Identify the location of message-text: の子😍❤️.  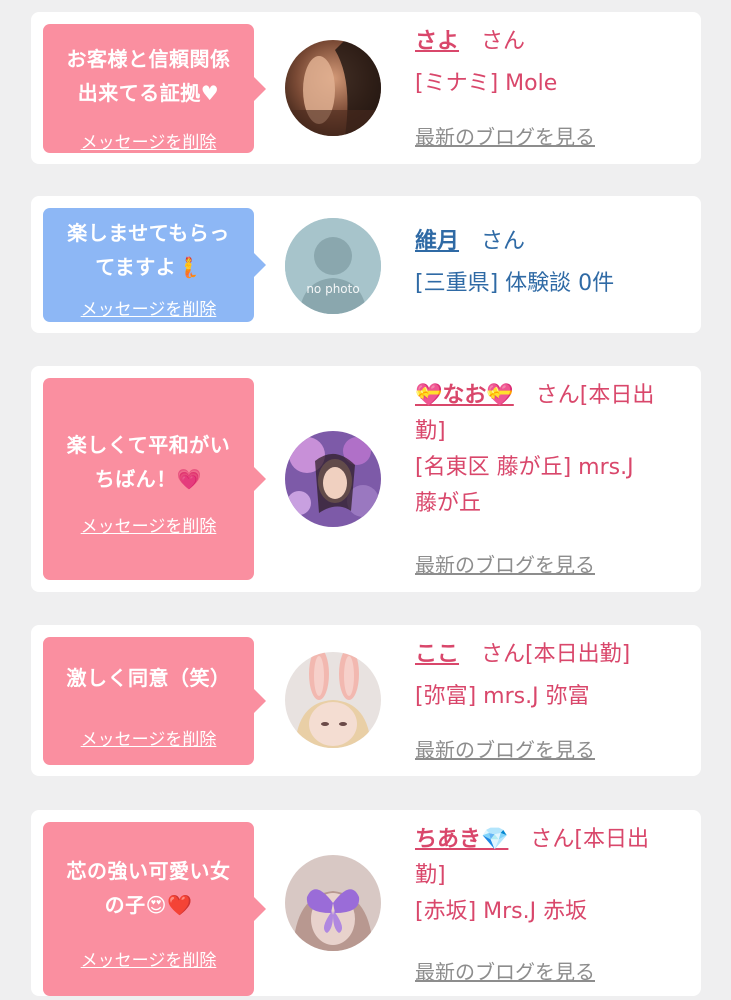
(148, 905).